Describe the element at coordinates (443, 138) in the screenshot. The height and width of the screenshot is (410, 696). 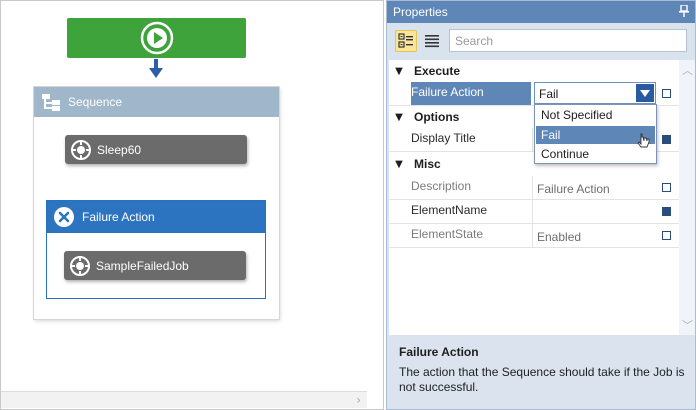
I see `property-name: Display Title` at that location.